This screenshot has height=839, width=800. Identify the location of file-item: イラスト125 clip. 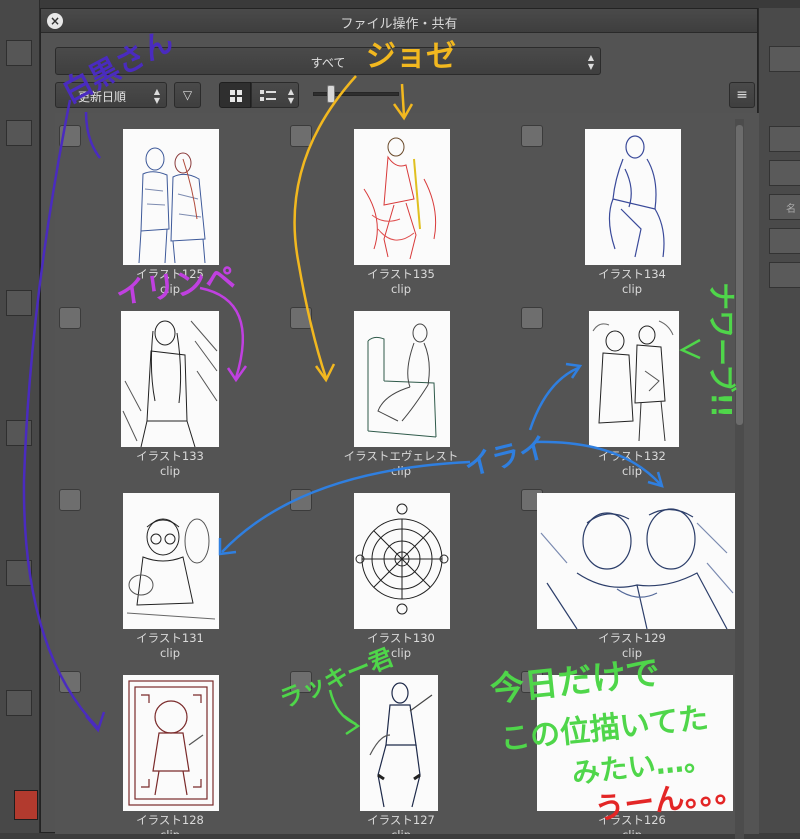
(170, 212).